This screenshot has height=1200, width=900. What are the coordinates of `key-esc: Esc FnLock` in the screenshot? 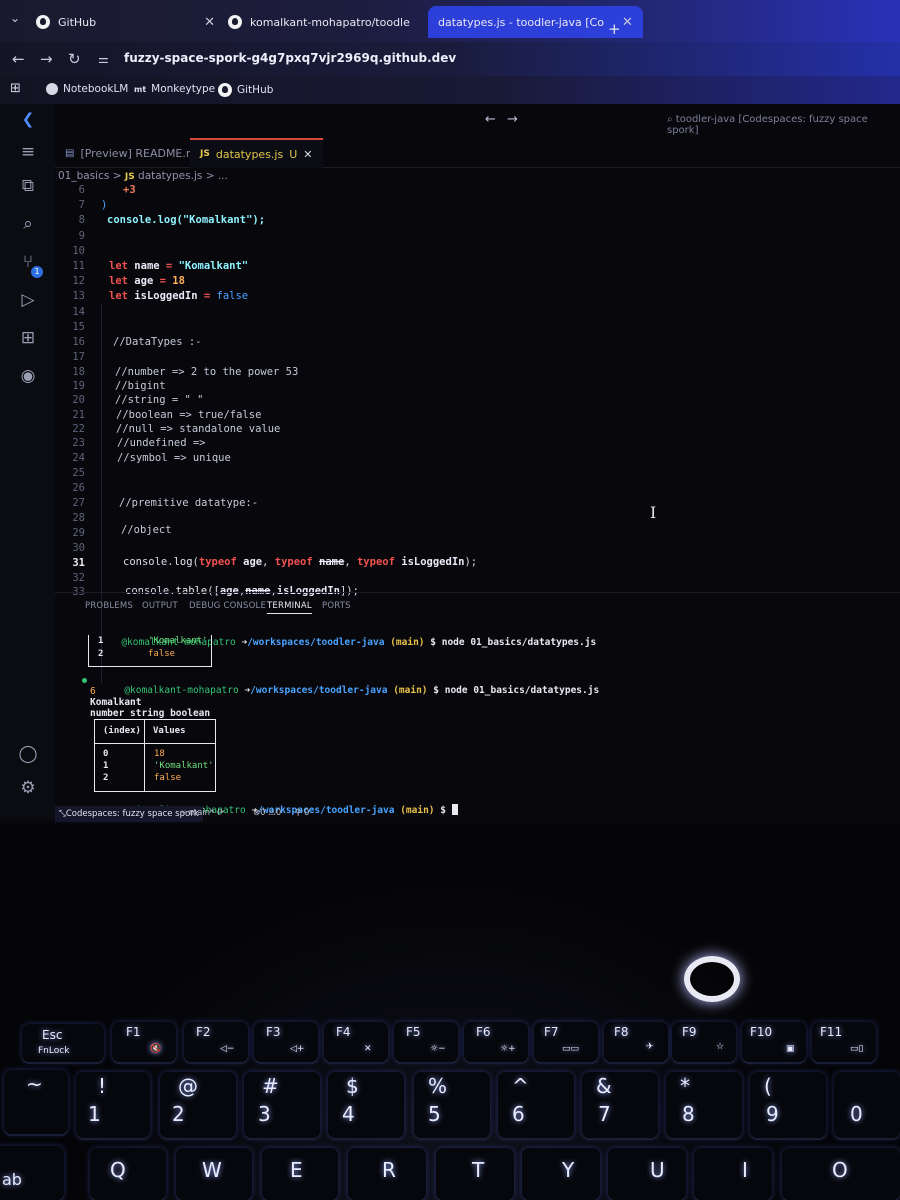 It's located at (63, 1043).